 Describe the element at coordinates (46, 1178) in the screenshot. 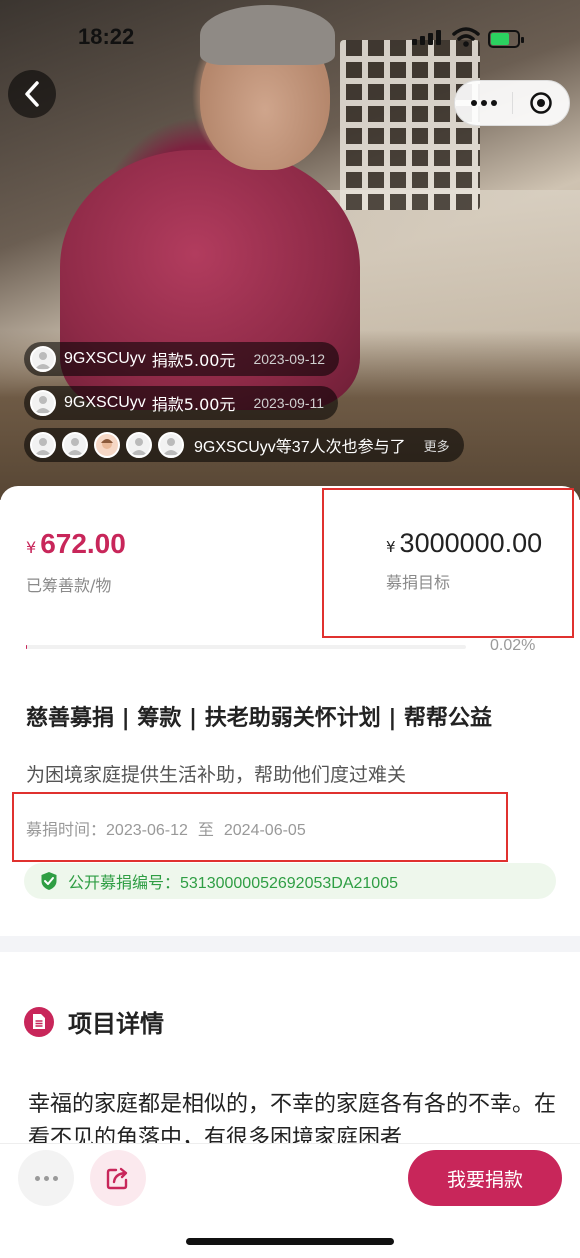

I see `more-options-button` at that location.